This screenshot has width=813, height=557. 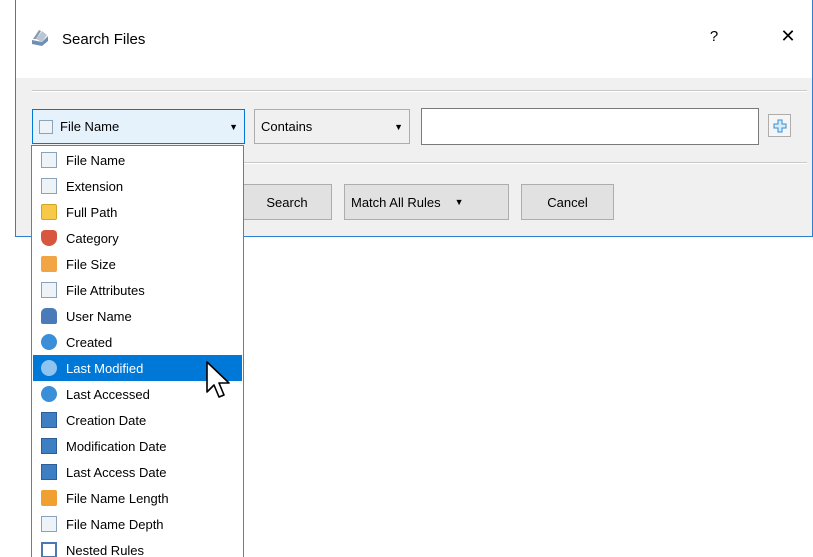 I want to click on list-item-full-path: Full Path, so click(x=137, y=212).